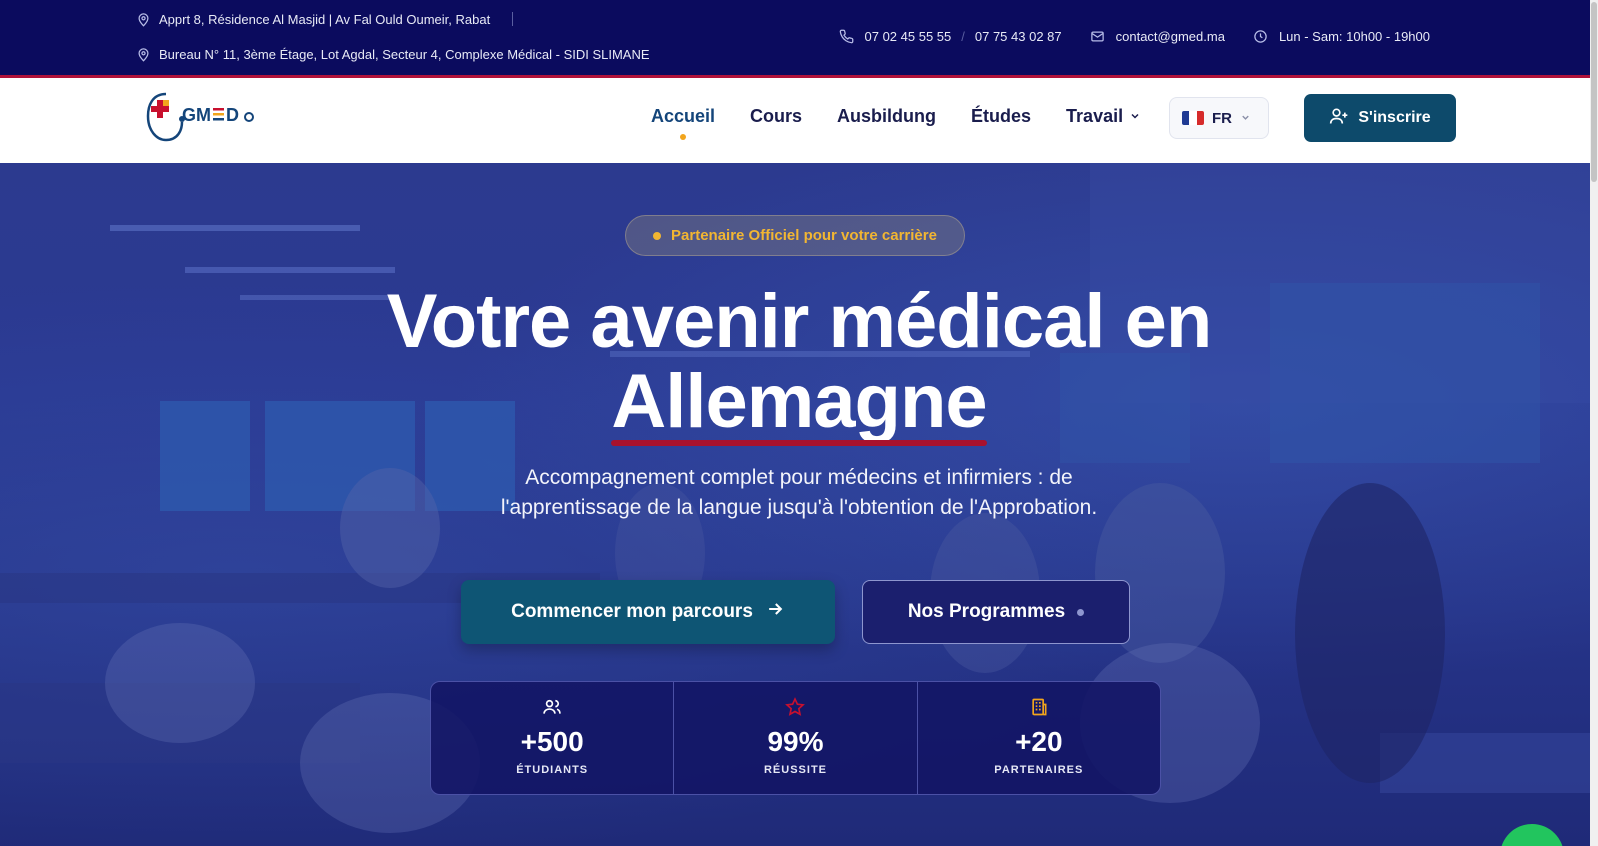  I want to click on hero-headline-line1: Votre avenir médical en, so click(799, 321).